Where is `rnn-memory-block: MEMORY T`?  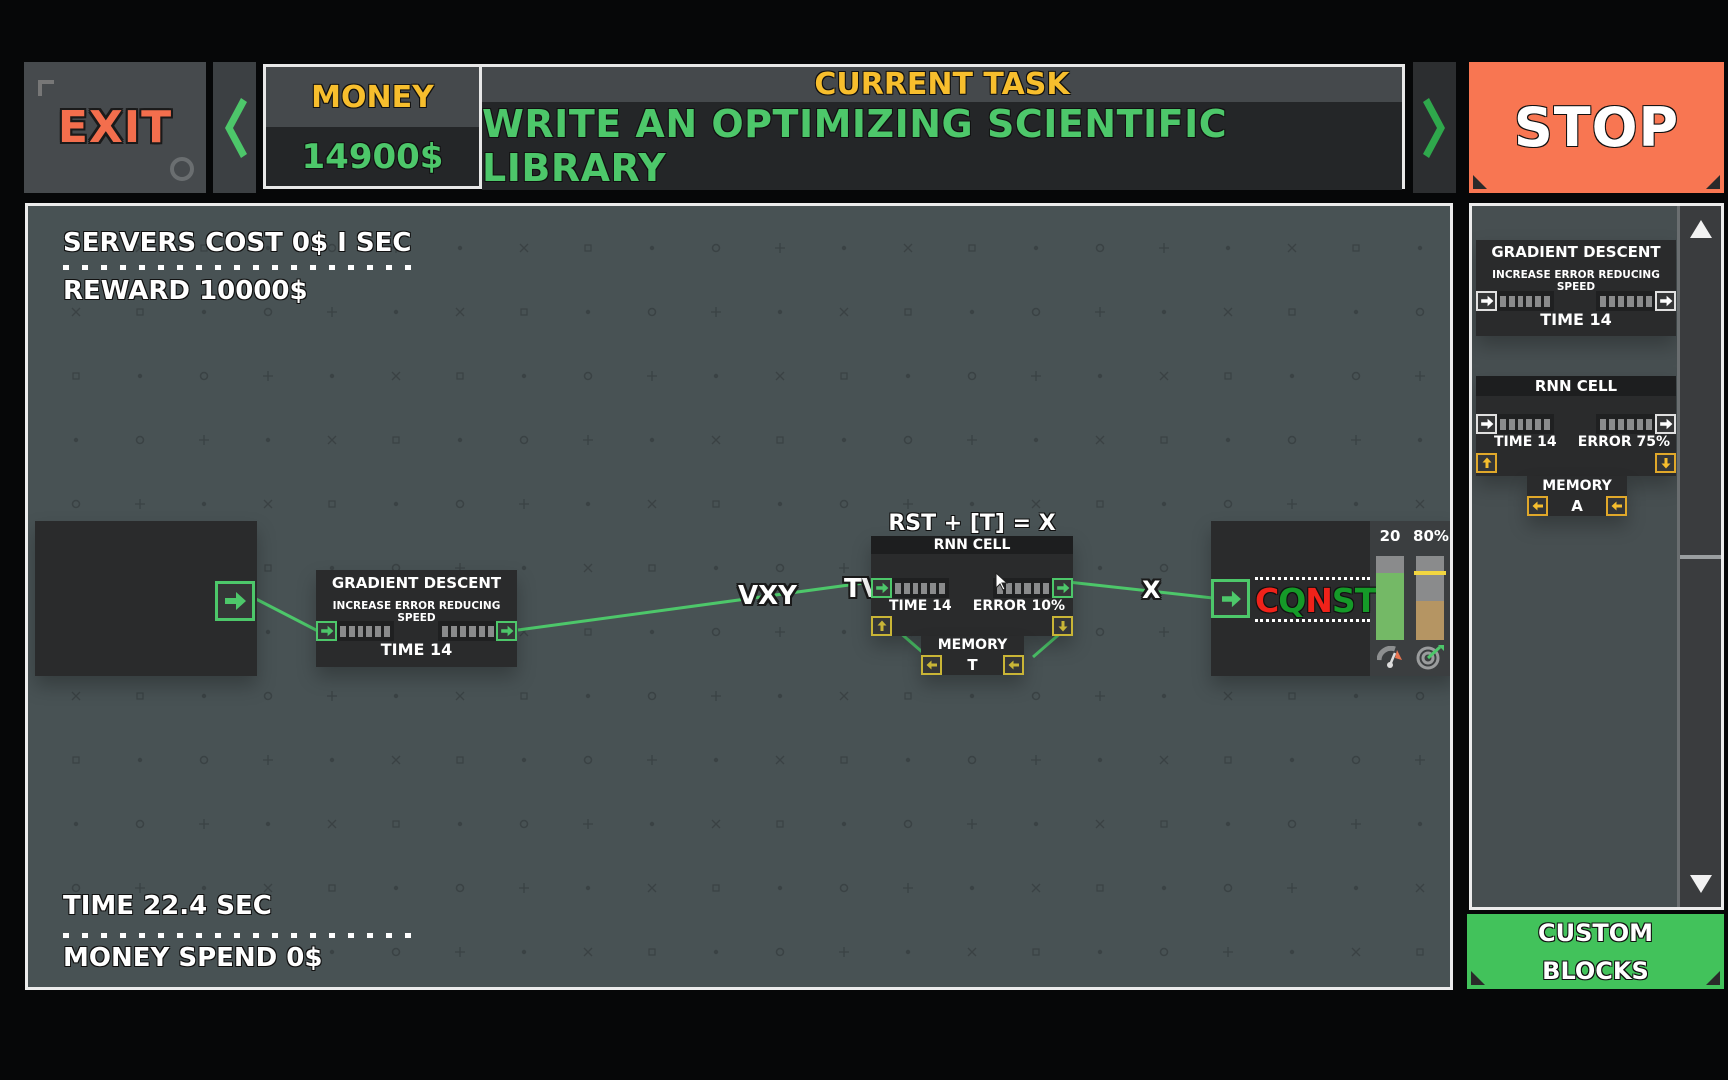 rnn-memory-block: MEMORY T is located at coordinates (972, 655).